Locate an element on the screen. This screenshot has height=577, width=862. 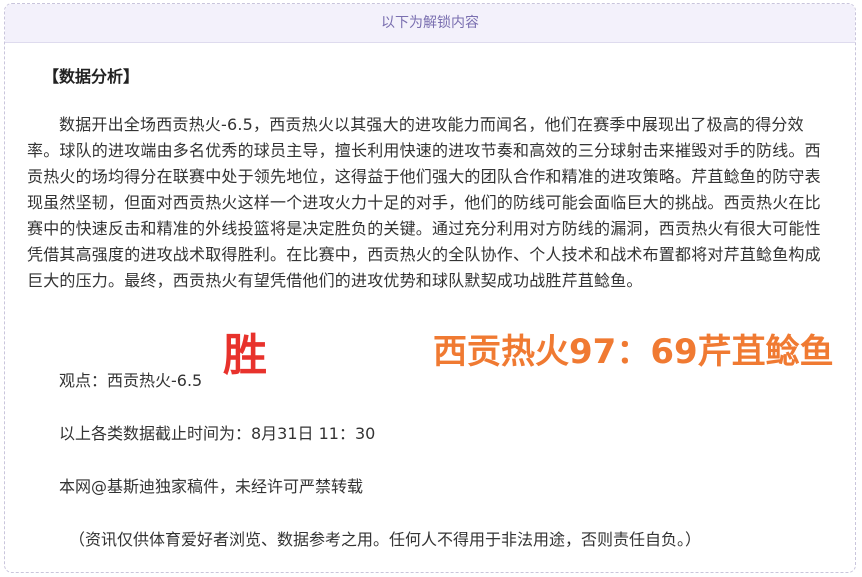
unlocked-banner: 以下为解锁内容 is located at coordinates (430, 23).